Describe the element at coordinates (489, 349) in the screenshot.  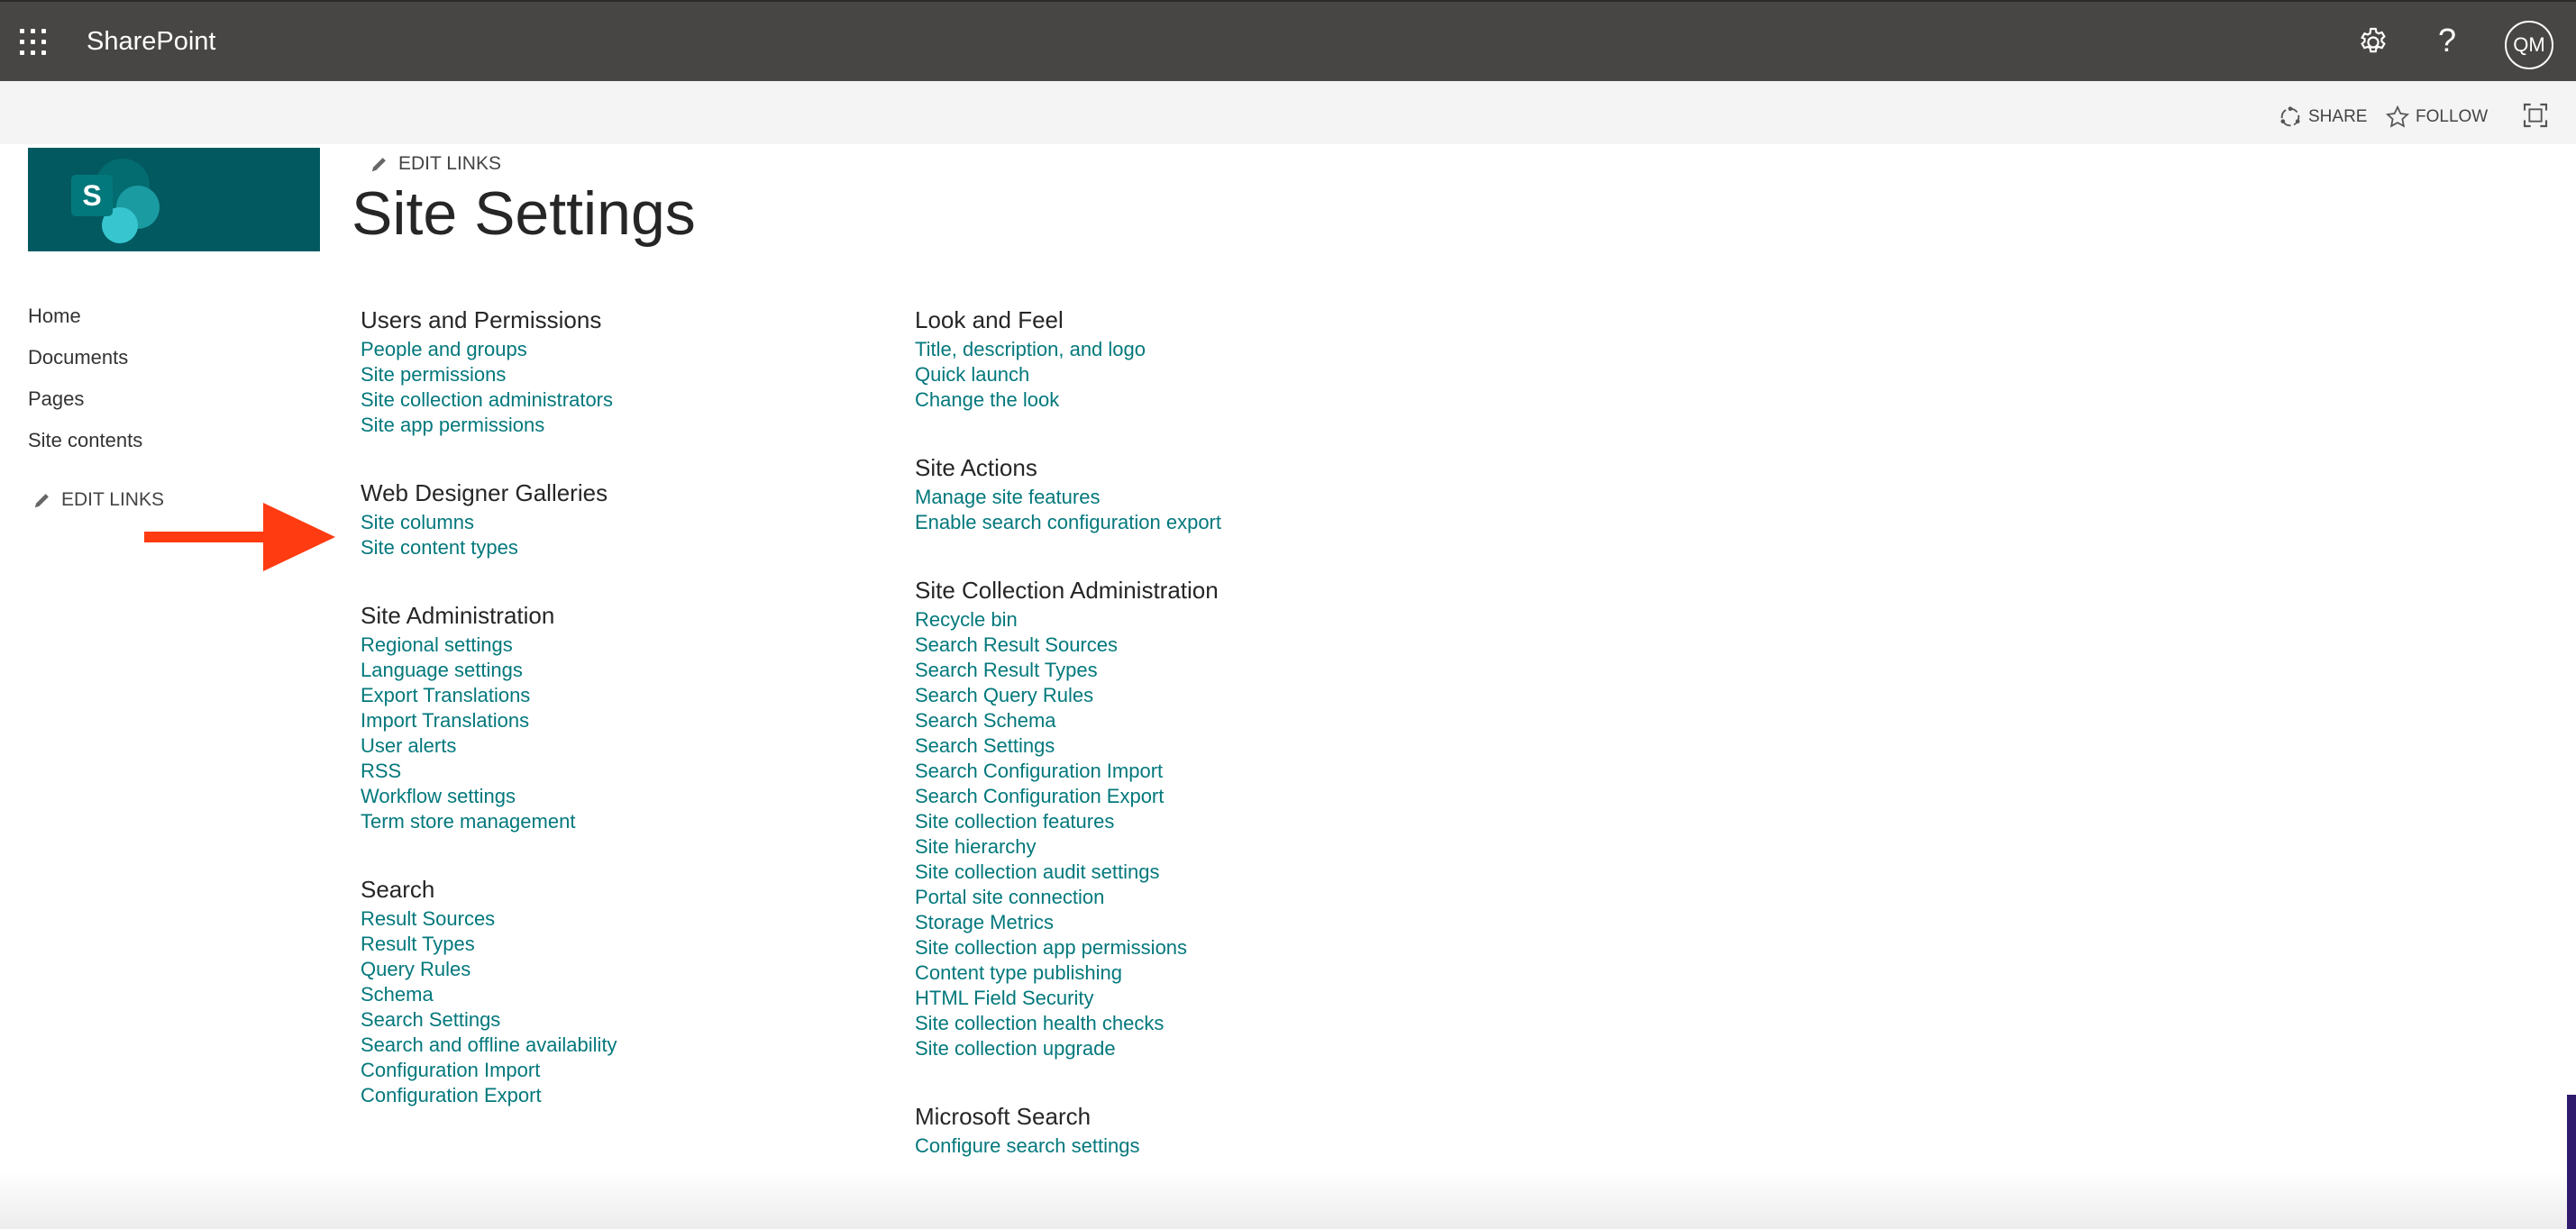
I see `link-people-and-groups: People and groups` at that location.